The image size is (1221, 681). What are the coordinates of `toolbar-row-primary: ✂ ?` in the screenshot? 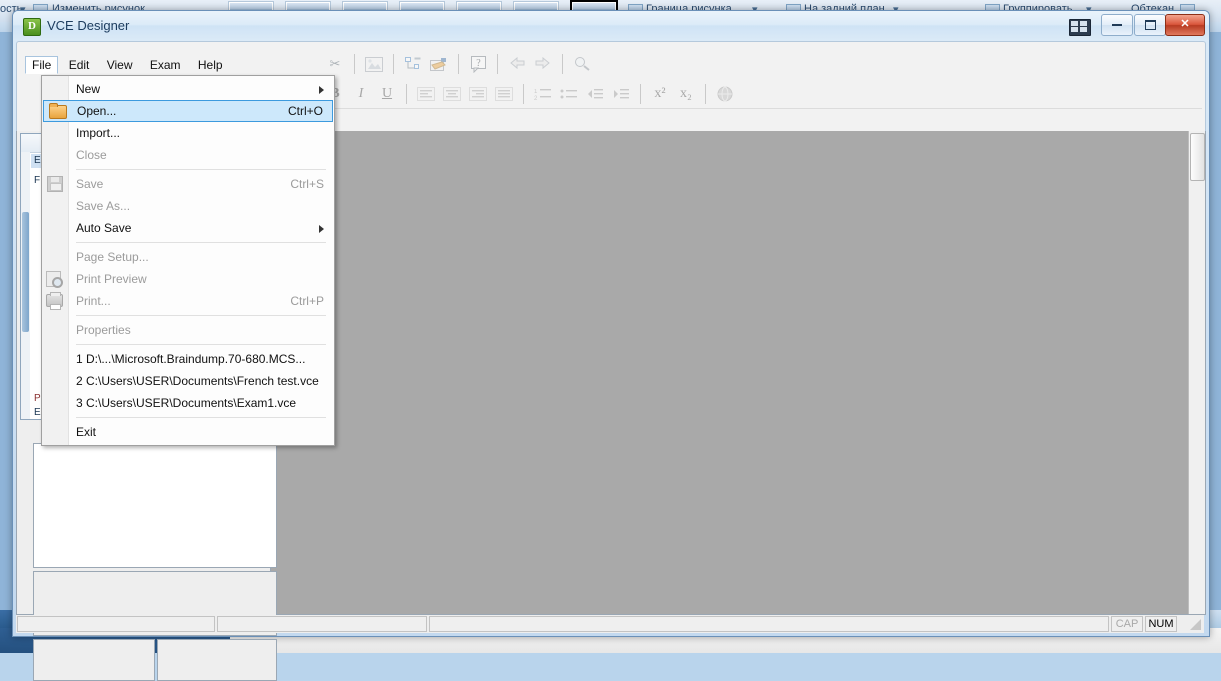 It's located at (458, 64).